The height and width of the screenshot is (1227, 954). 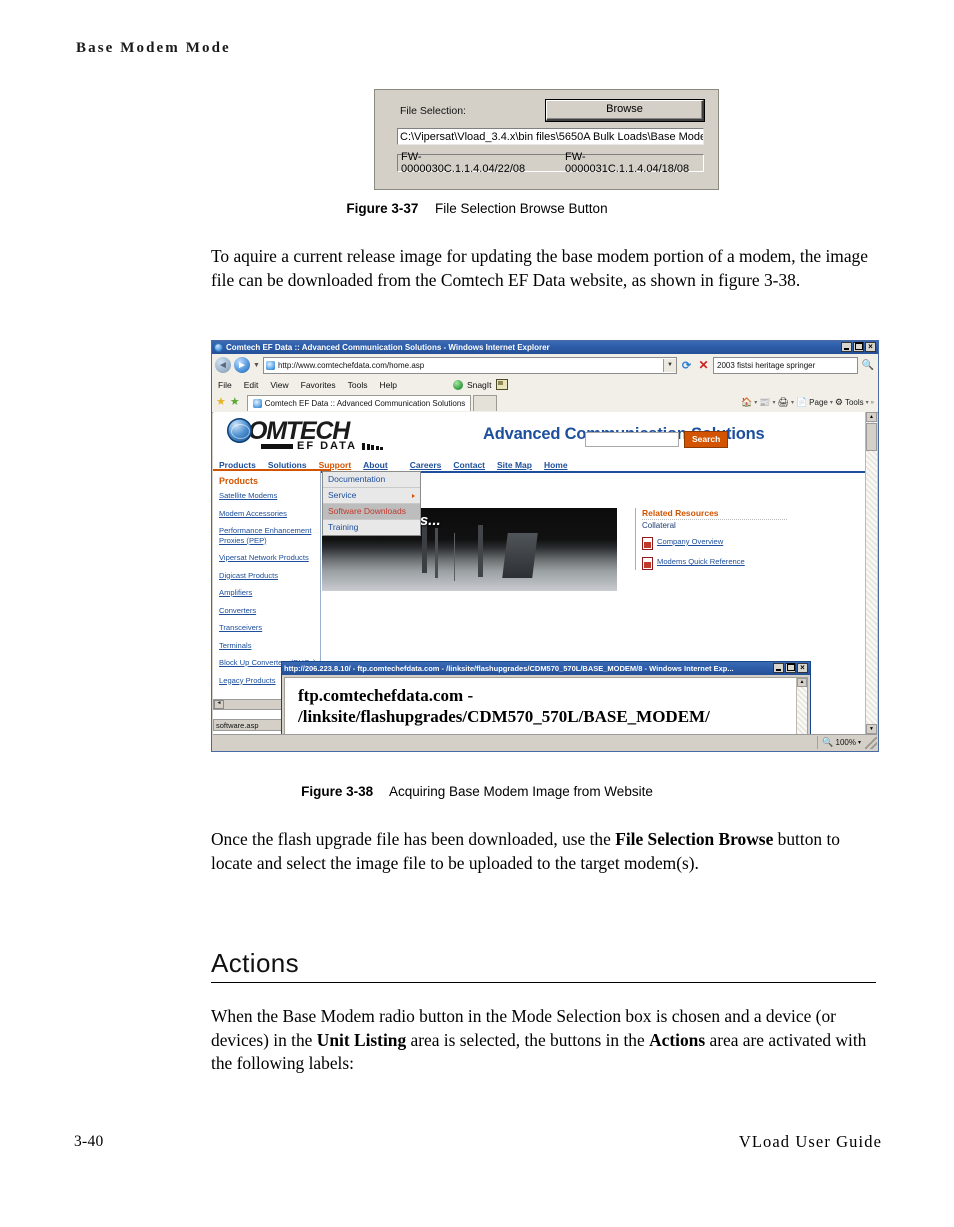 I want to click on page-vertical-scrollbar: ▲ ▼, so click(x=871, y=573).